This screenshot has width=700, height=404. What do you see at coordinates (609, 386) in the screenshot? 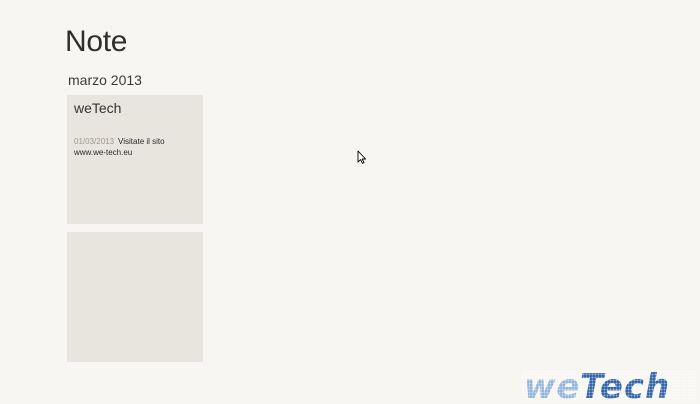
I see `wetech-logo: we Tech` at bounding box center [609, 386].